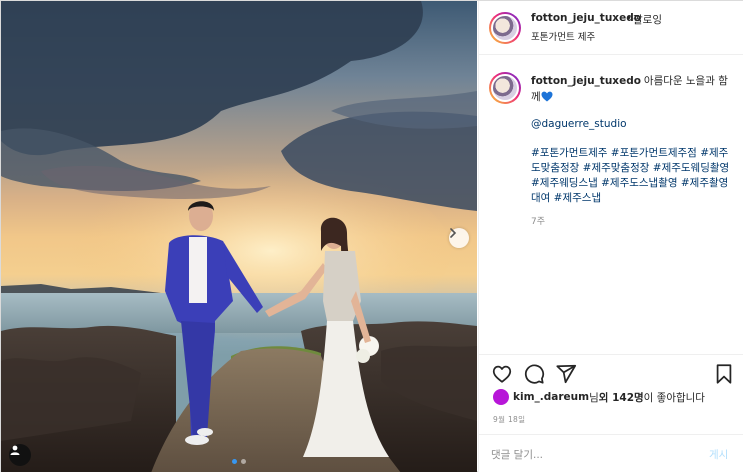 The height and width of the screenshot is (472, 743). I want to click on hashtag-link: #제주도스냅촬영, so click(639, 183).